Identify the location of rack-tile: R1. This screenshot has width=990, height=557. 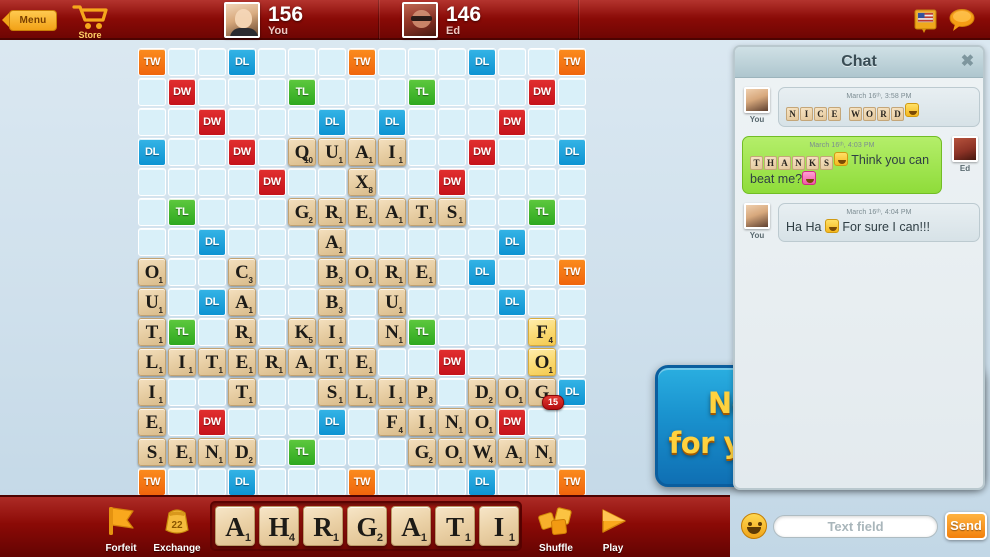
(323, 526).